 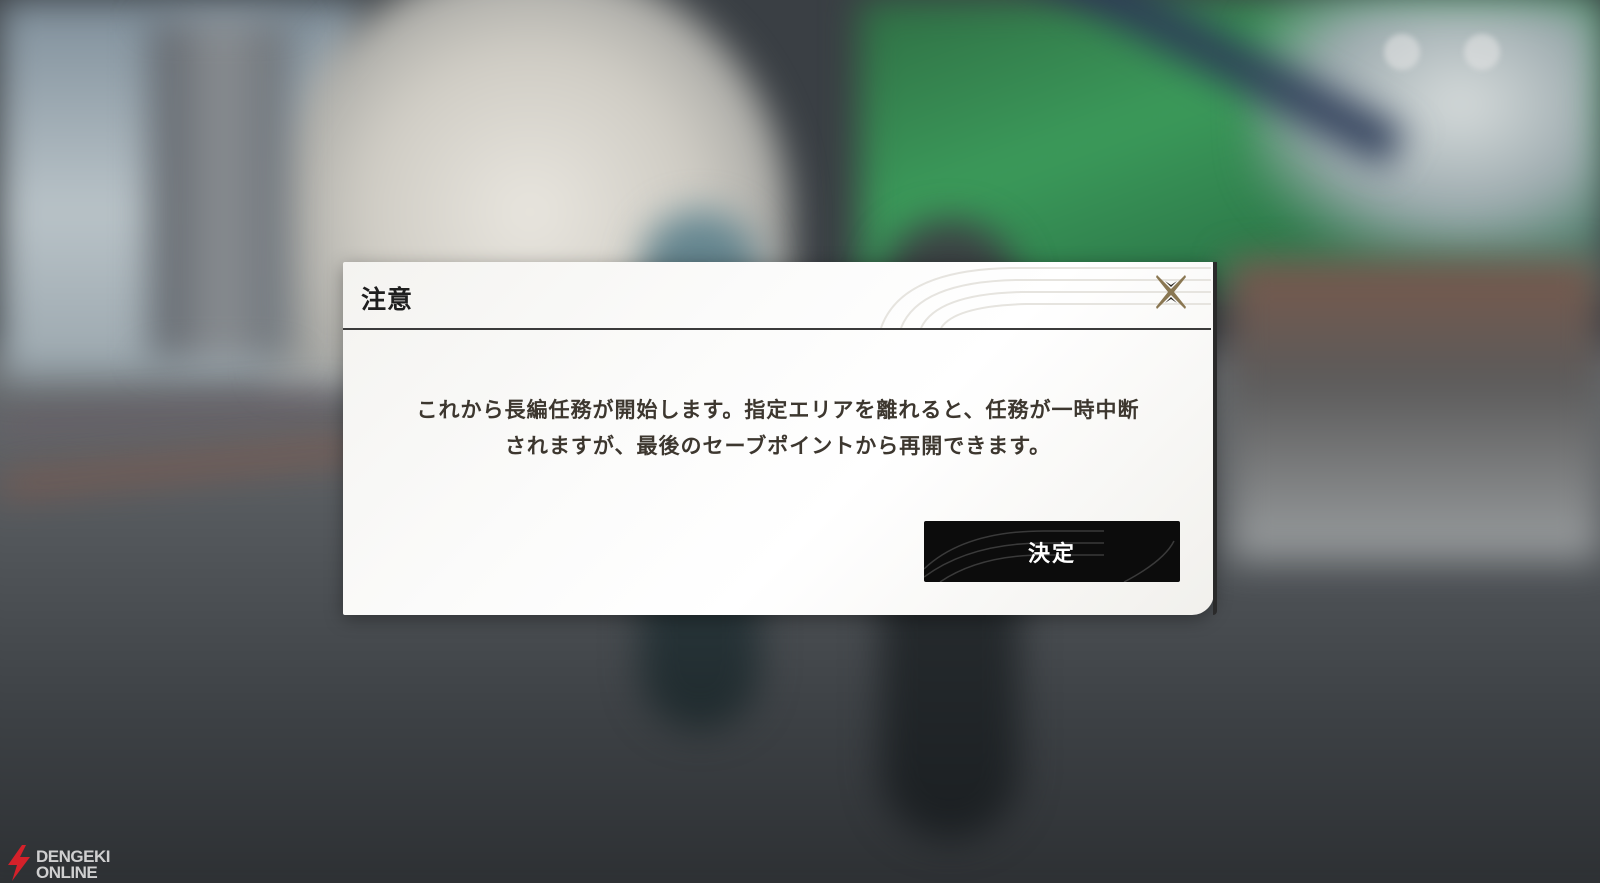 What do you see at coordinates (220, 190) in the screenshot?
I see `background-pillar` at bounding box center [220, 190].